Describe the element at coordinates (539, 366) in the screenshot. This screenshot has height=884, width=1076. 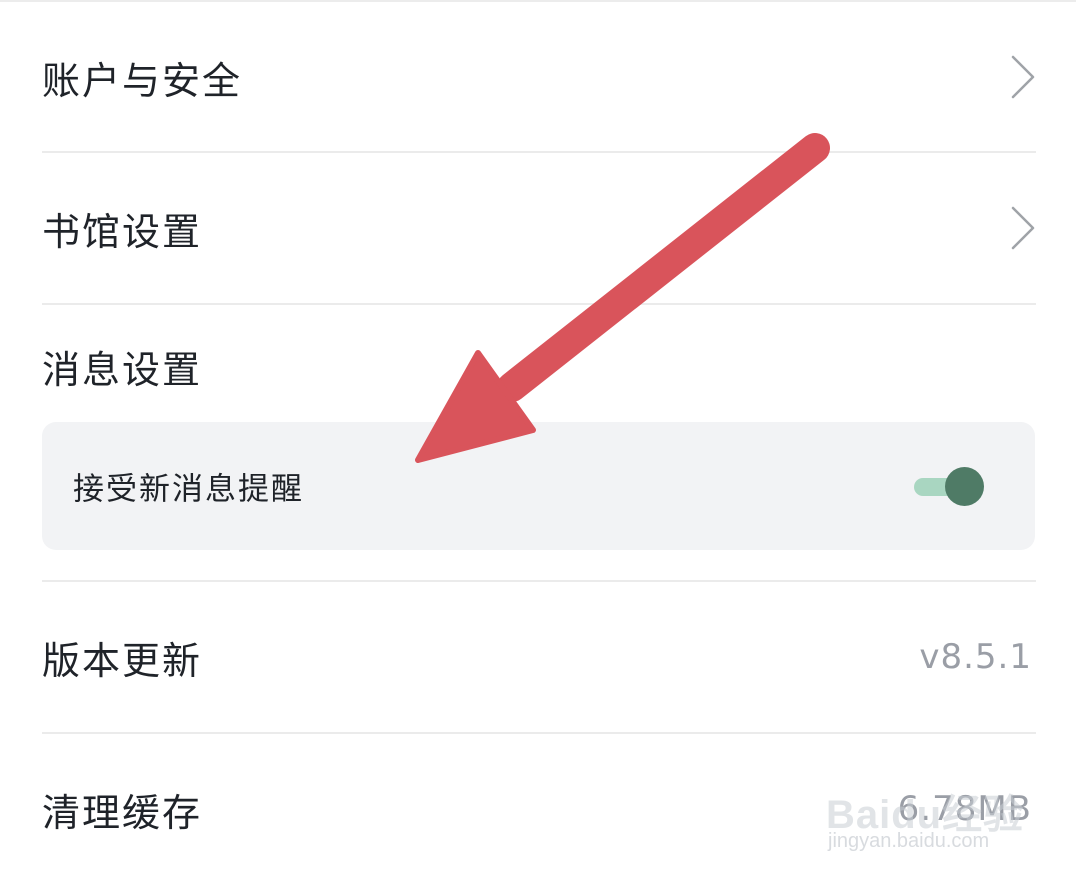
I see `message-settings-header: 消息设置` at that location.